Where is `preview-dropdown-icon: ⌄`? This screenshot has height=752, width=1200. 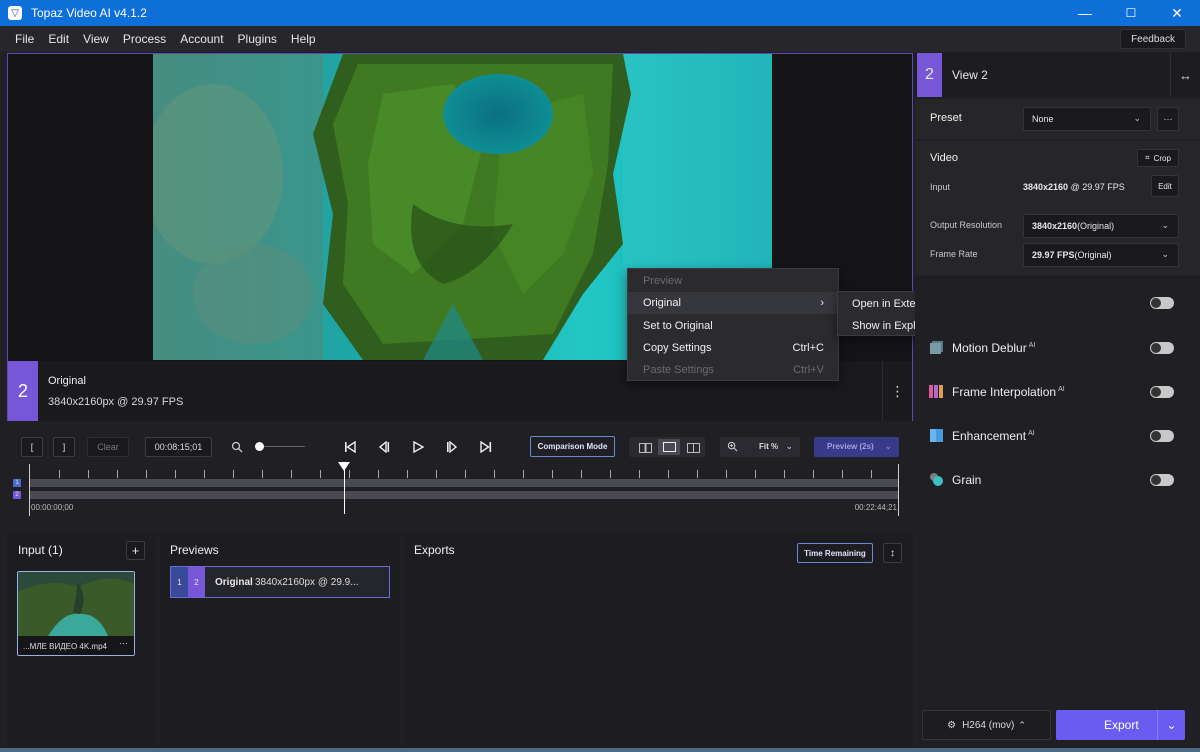
preview-dropdown-icon: ⌄ is located at coordinates (888, 446).